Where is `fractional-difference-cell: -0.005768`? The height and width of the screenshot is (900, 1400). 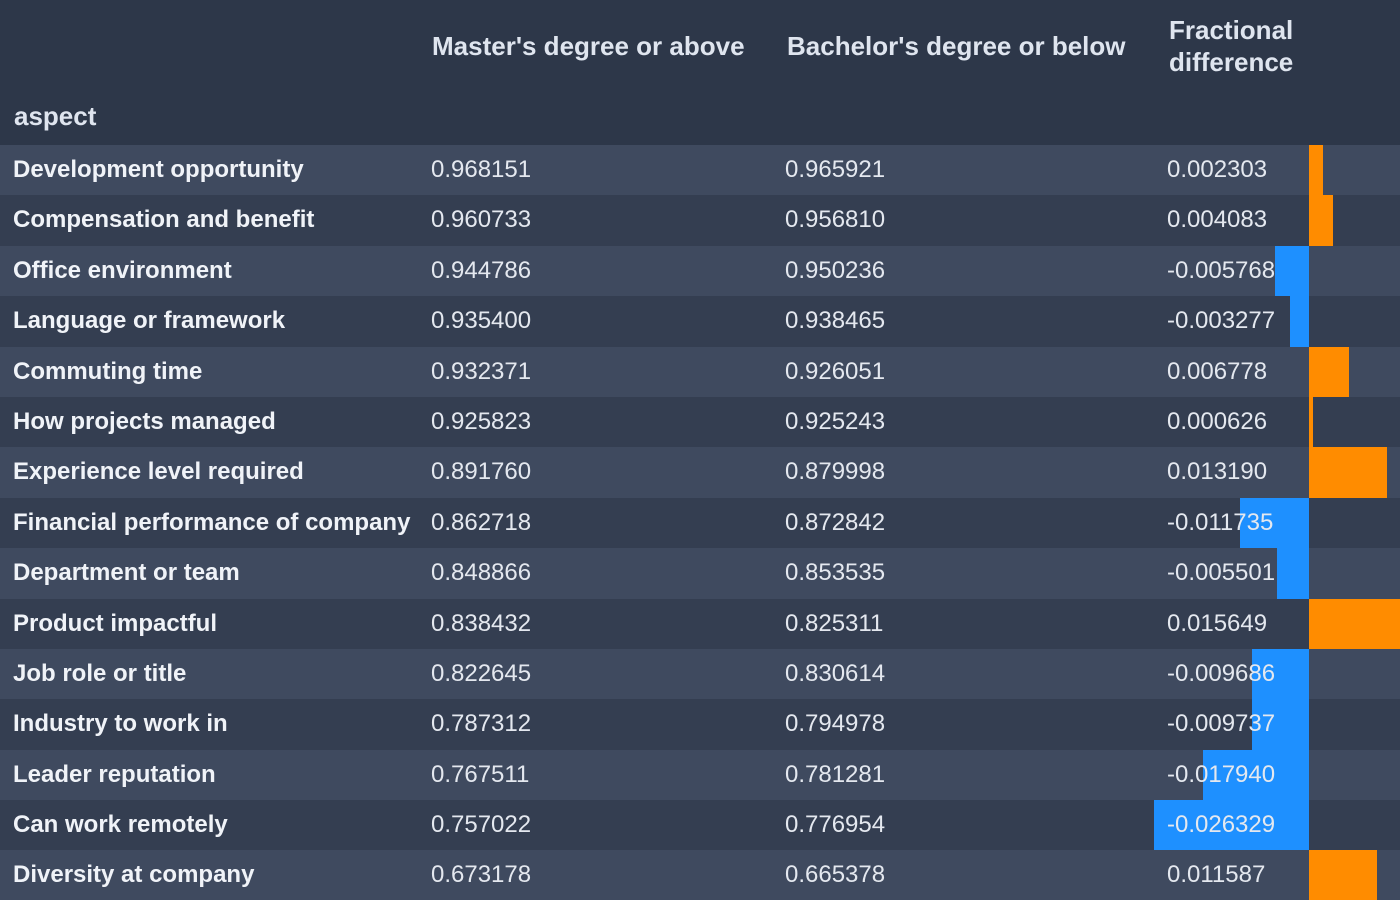
fractional-difference-cell: -0.005768 is located at coordinates (1221, 270).